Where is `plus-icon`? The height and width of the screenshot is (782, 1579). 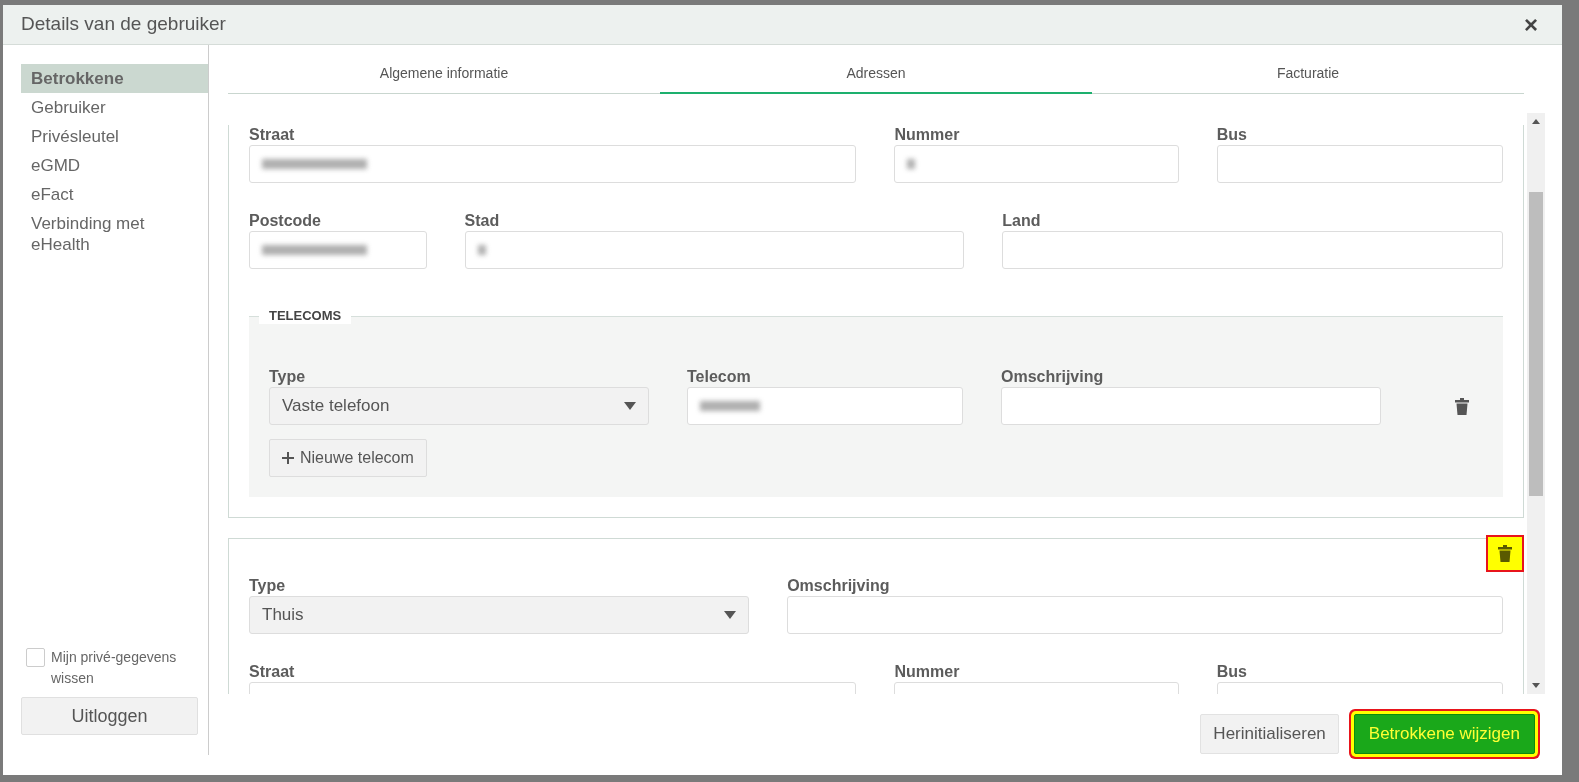
plus-icon is located at coordinates (288, 458).